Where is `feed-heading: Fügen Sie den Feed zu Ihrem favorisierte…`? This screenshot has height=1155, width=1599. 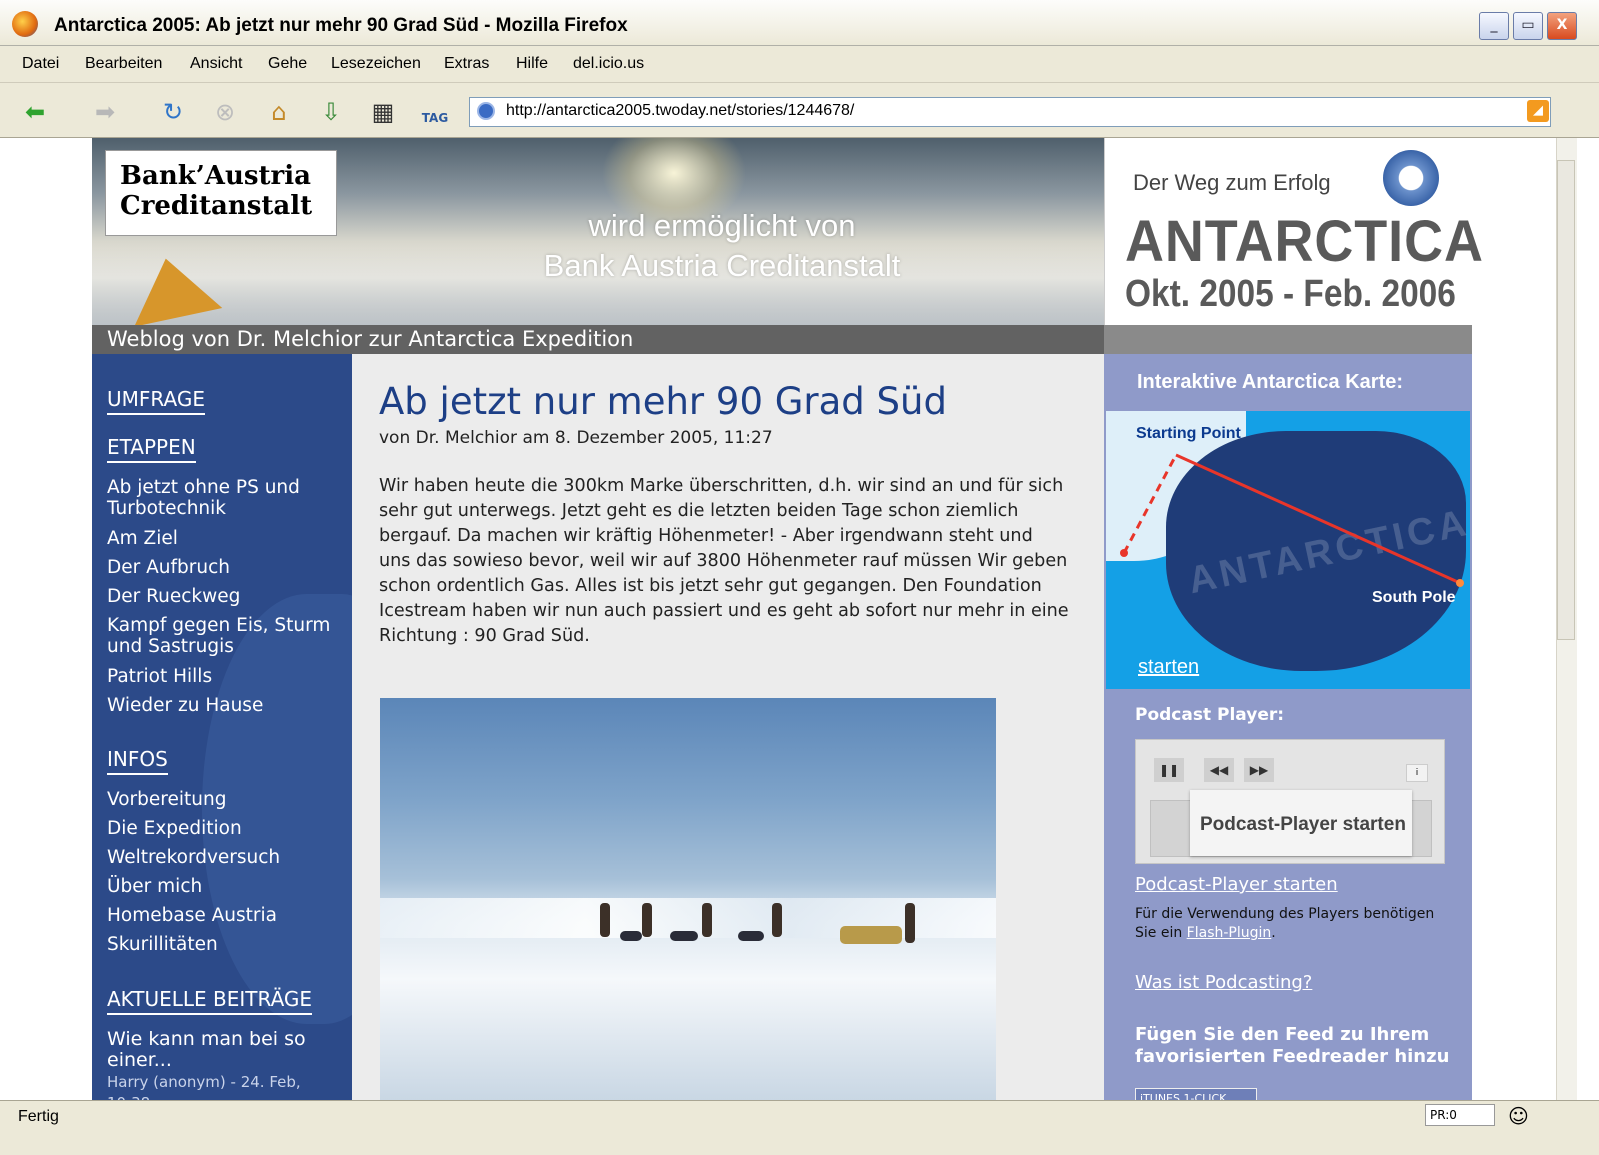
feed-heading: Fügen Sie den Feed zu Ihrem favorisierte… is located at coordinates (1292, 1045).